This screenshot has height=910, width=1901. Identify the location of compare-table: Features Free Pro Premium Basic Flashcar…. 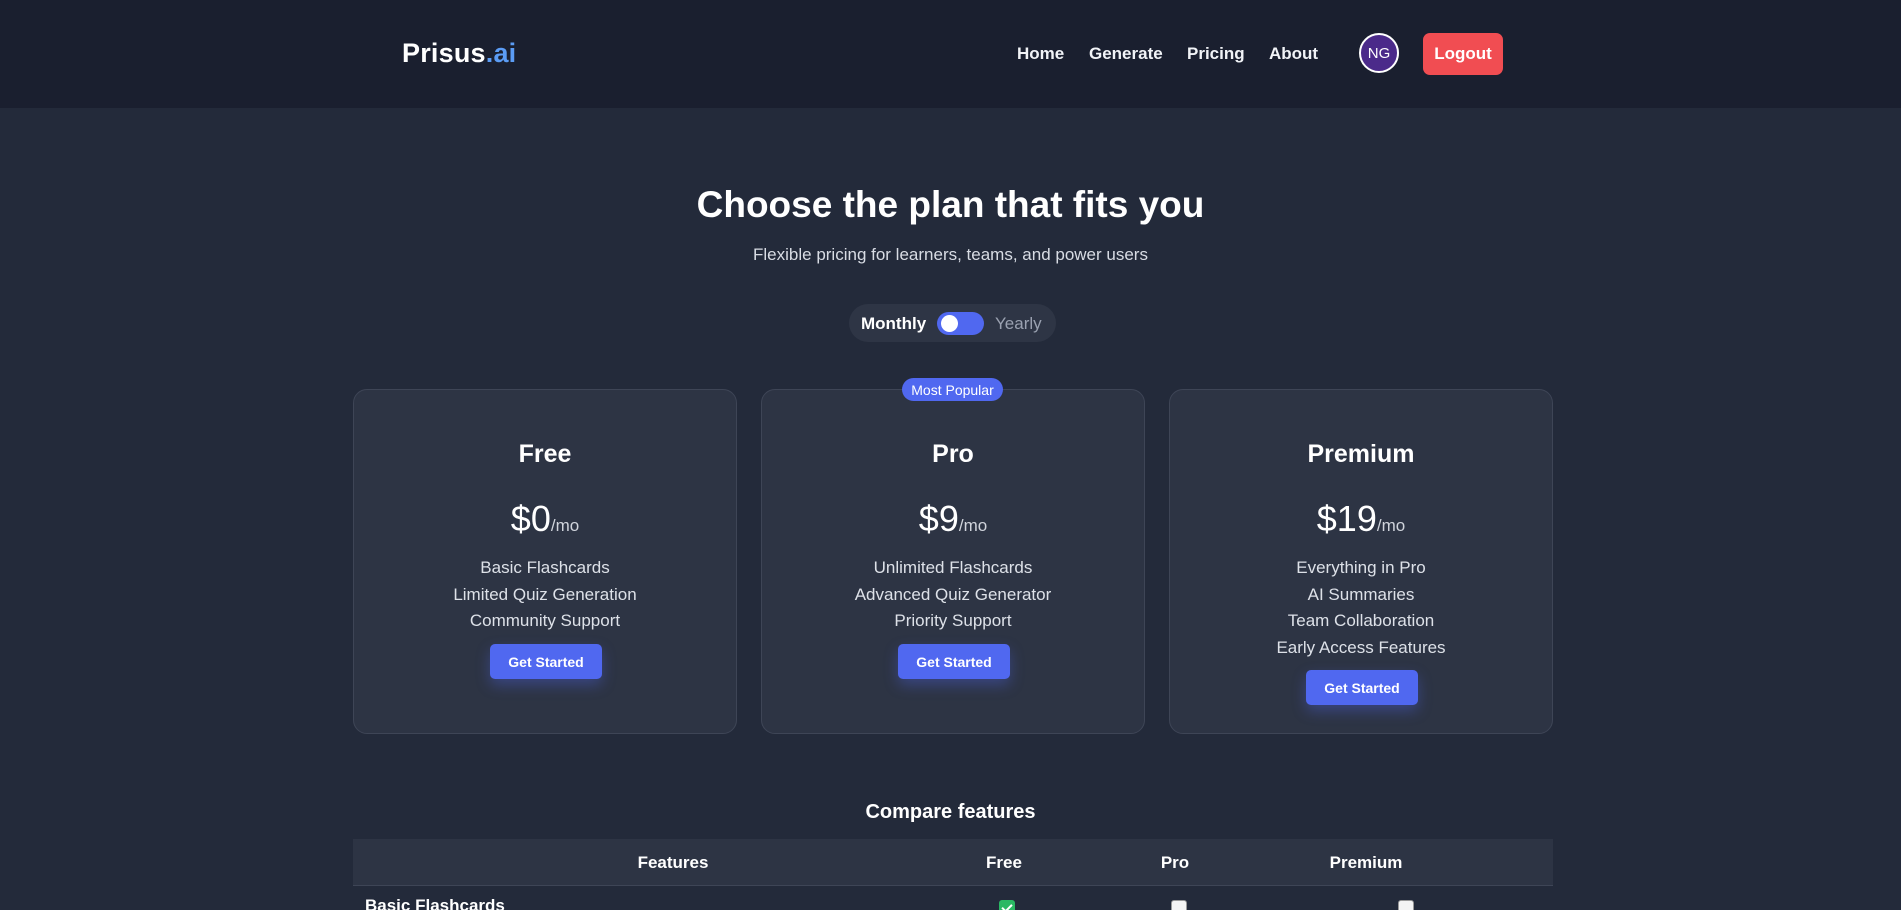
(953, 874).